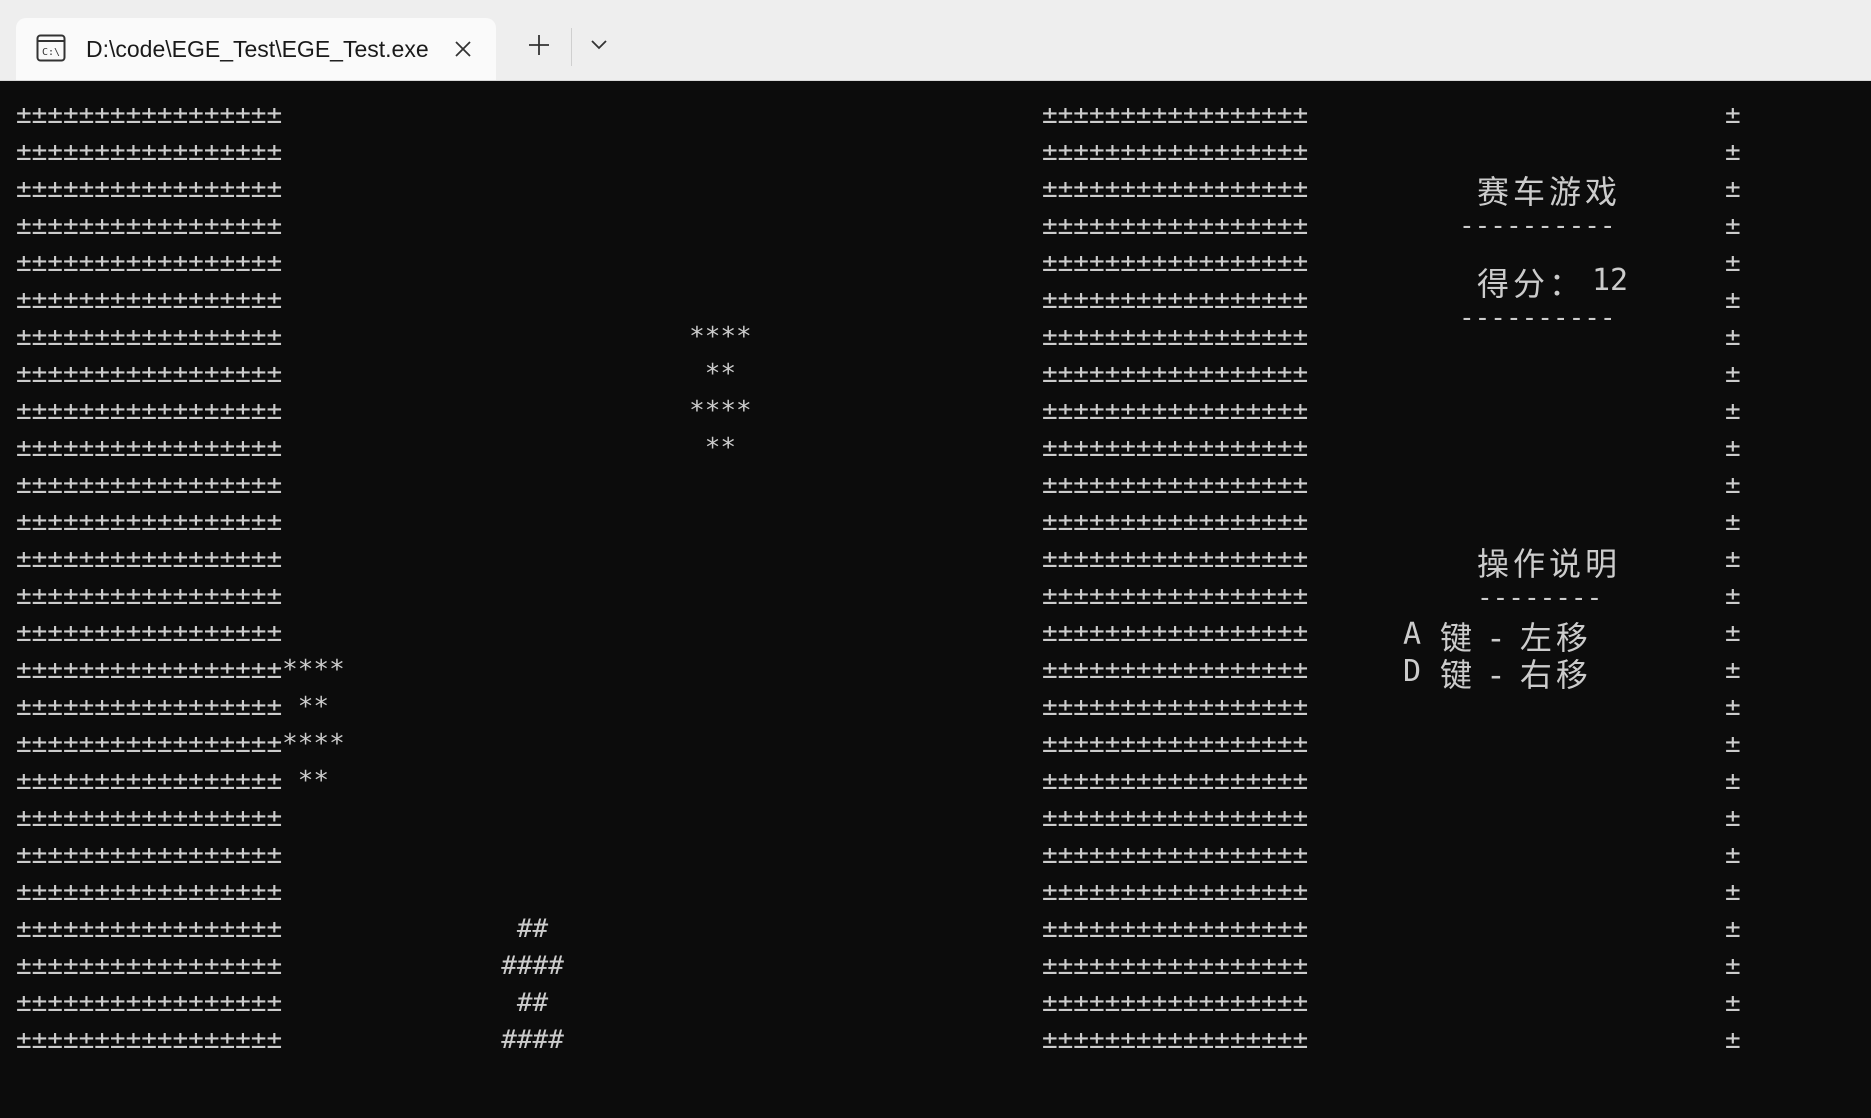 Image resolution: width=1871 pixels, height=1118 pixels. I want to click on new-tab-button, so click(539, 47).